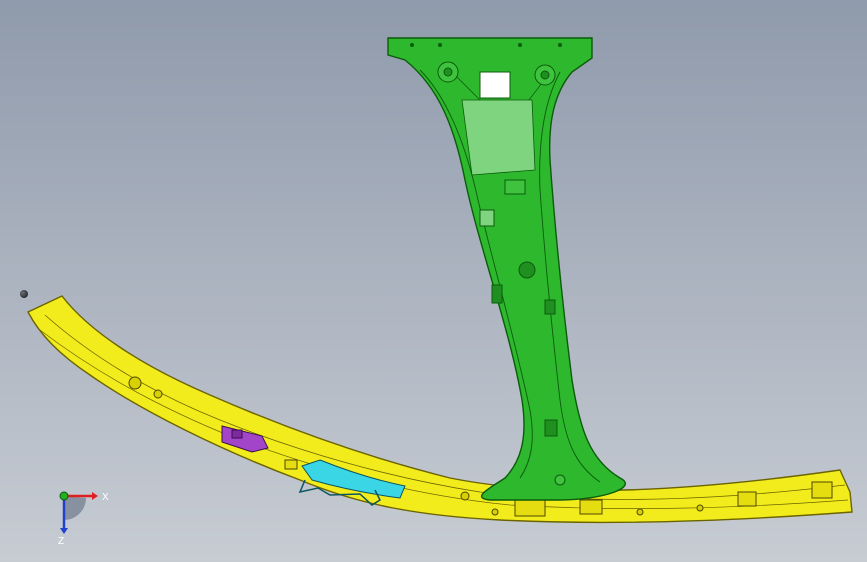  What do you see at coordinates (75, 508) in the screenshot?
I see `triad-plane-icon` at bounding box center [75, 508].